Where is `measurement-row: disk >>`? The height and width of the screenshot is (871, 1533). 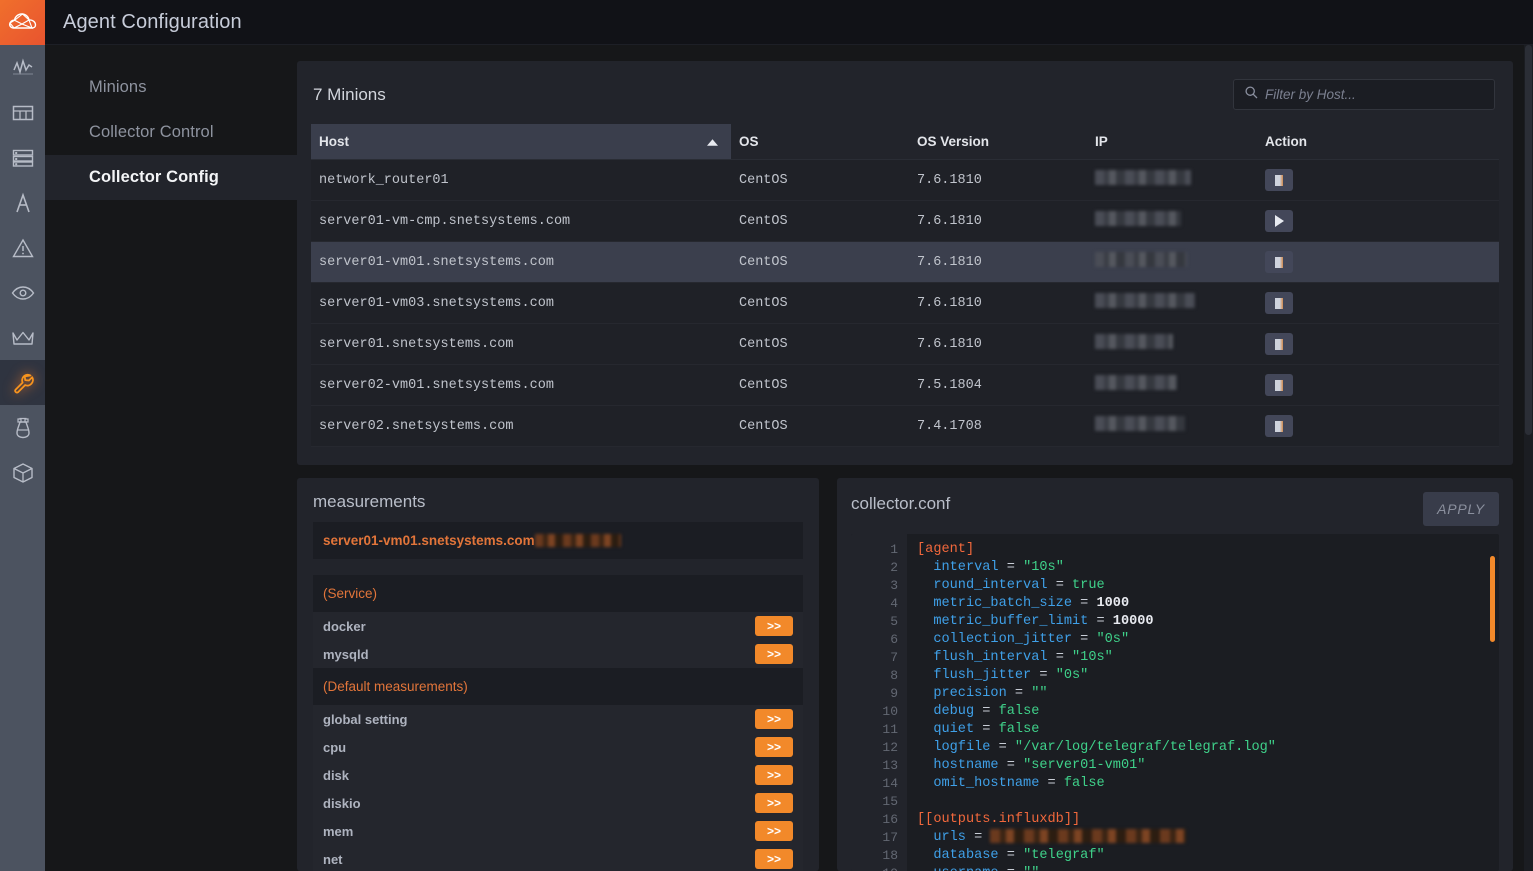
measurement-row: disk >> is located at coordinates (558, 775).